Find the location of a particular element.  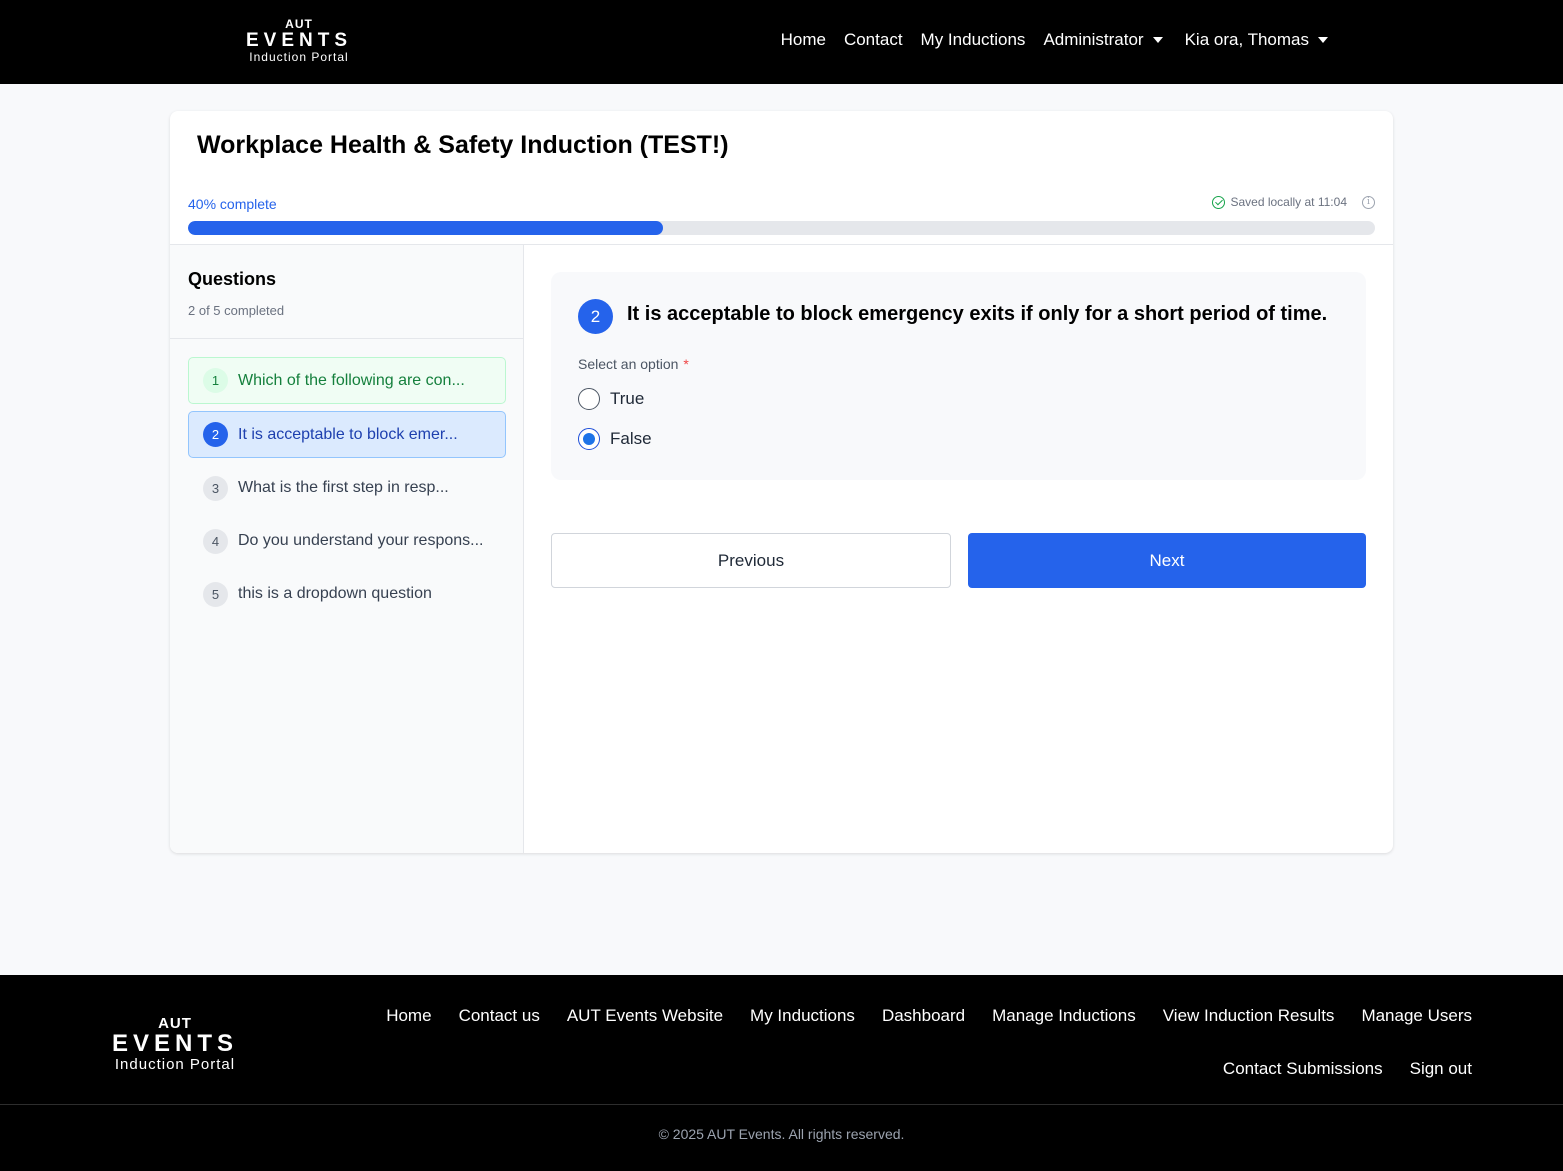

administrator-dropdown: Administrator is located at coordinates (1103, 40).